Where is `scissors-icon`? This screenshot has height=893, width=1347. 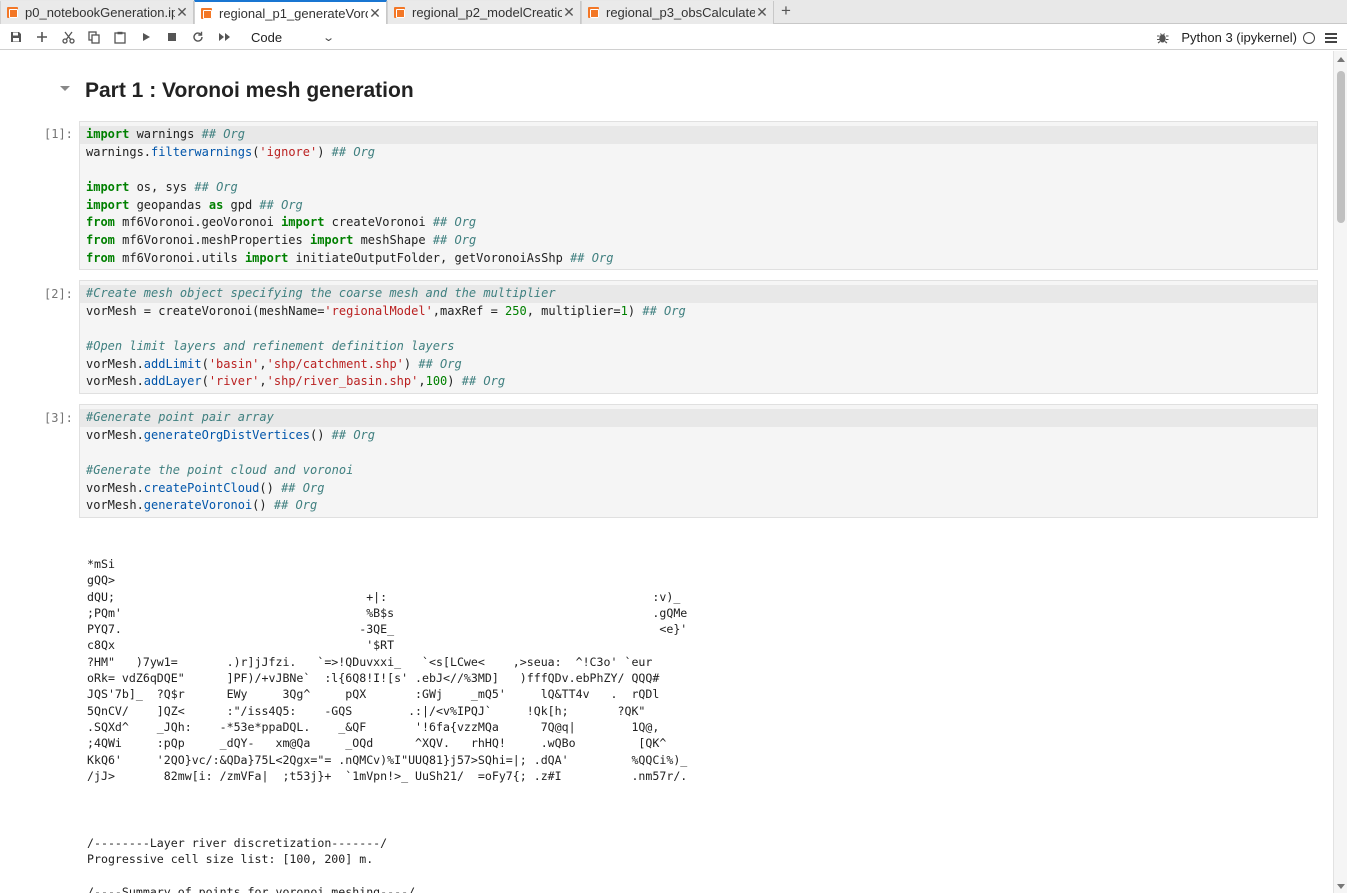 scissors-icon is located at coordinates (68, 37).